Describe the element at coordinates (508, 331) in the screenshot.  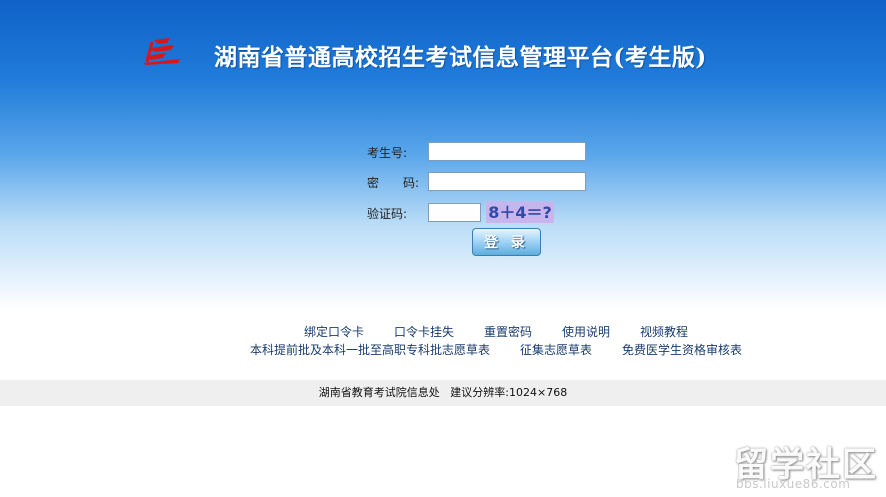
I see `link-reset-password: 重置密码` at that location.